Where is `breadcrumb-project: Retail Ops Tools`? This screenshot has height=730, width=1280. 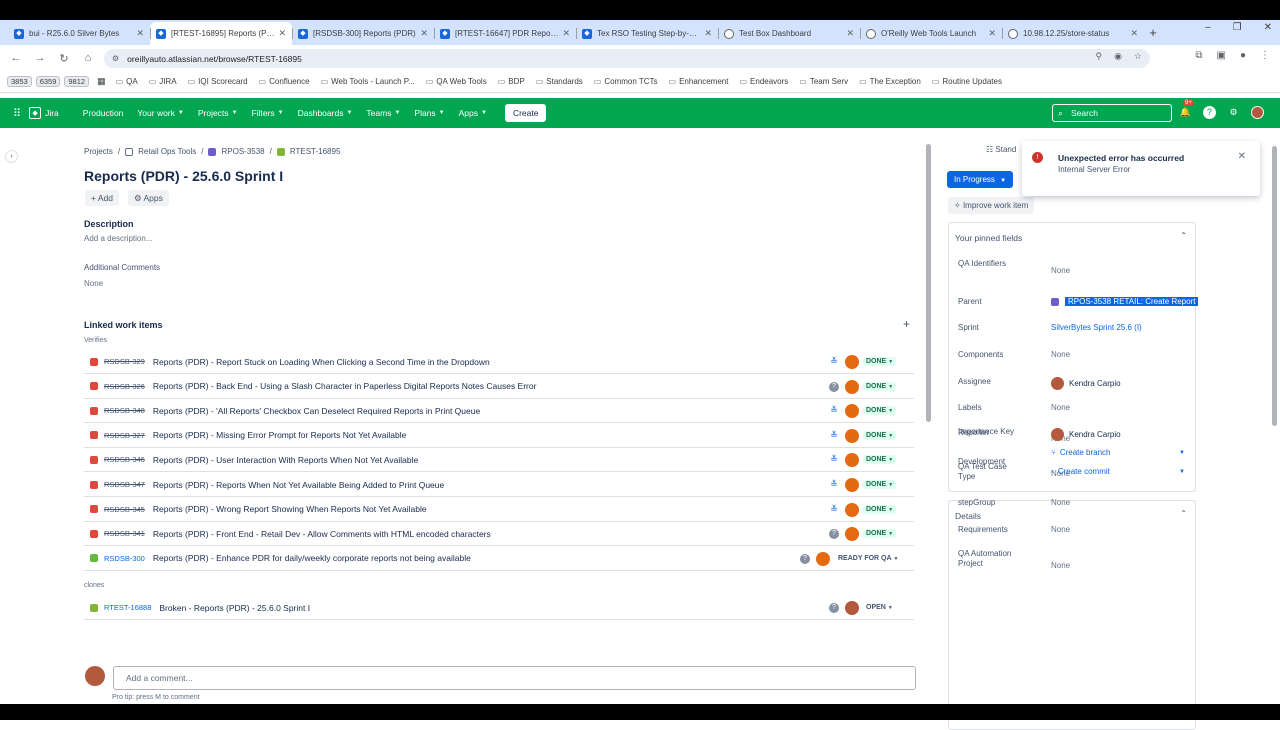
breadcrumb-project: Retail Ops Tools is located at coordinates (167, 151).